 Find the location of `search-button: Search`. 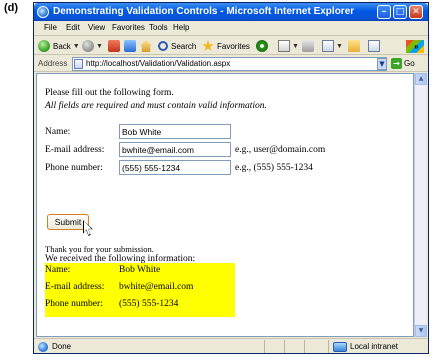

search-button: Search is located at coordinates (177, 46).